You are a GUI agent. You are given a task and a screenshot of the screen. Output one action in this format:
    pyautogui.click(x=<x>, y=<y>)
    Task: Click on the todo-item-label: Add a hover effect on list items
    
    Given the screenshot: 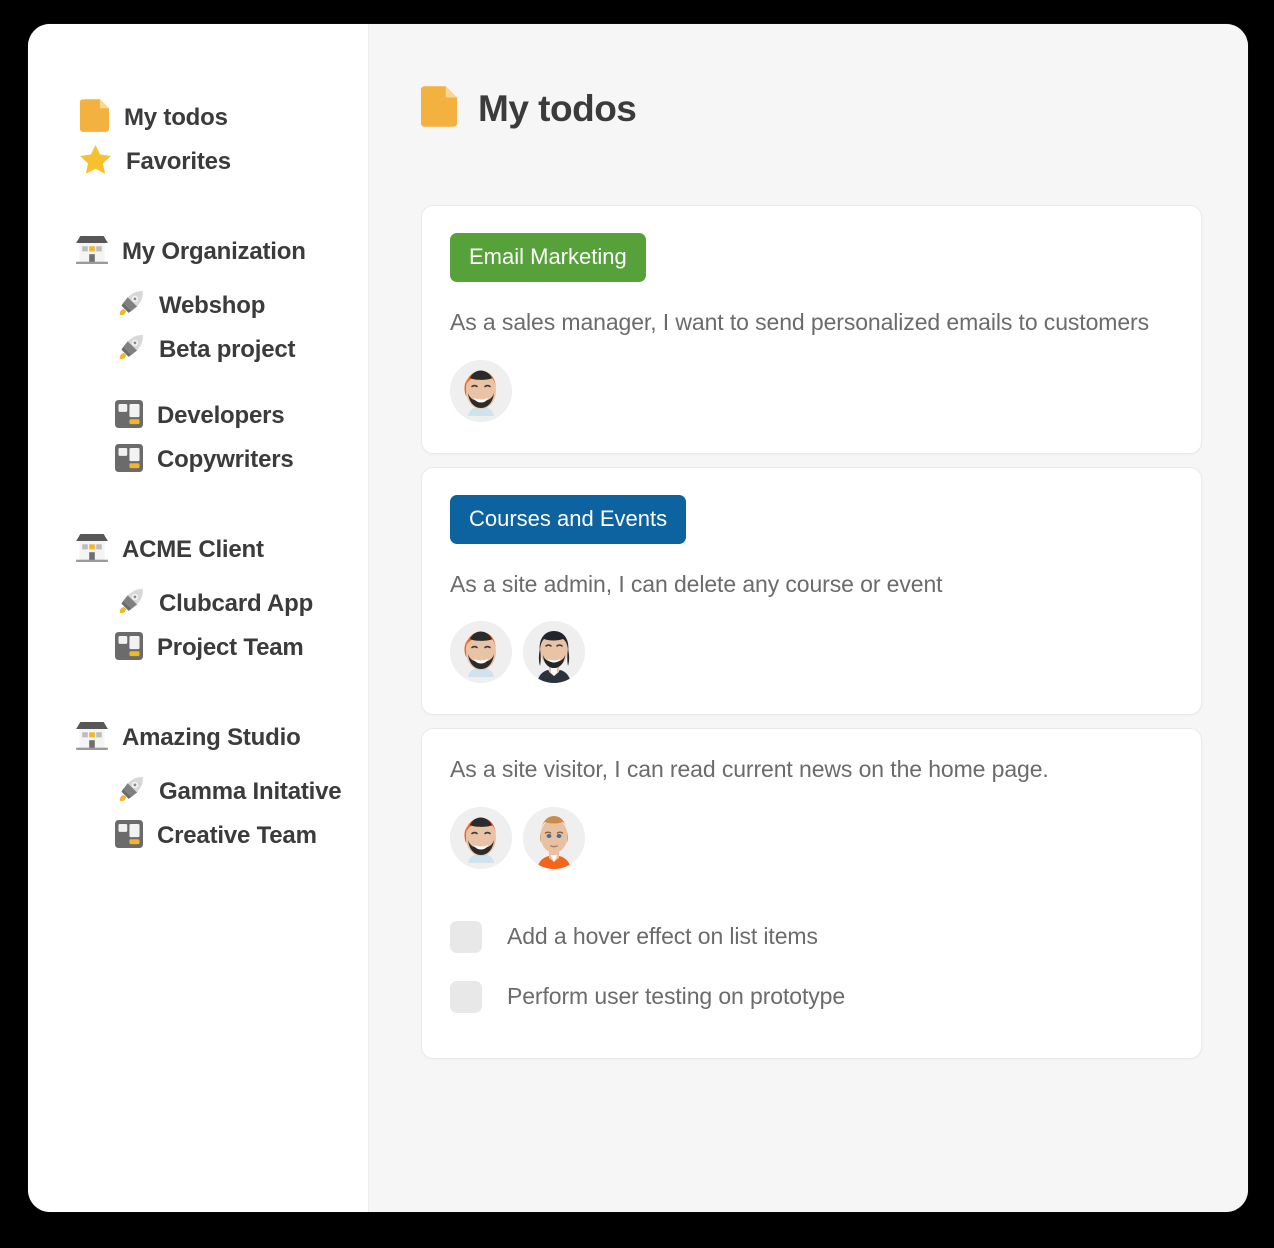 What is the action you would take?
    pyautogui.click(x=662, y=936)
    